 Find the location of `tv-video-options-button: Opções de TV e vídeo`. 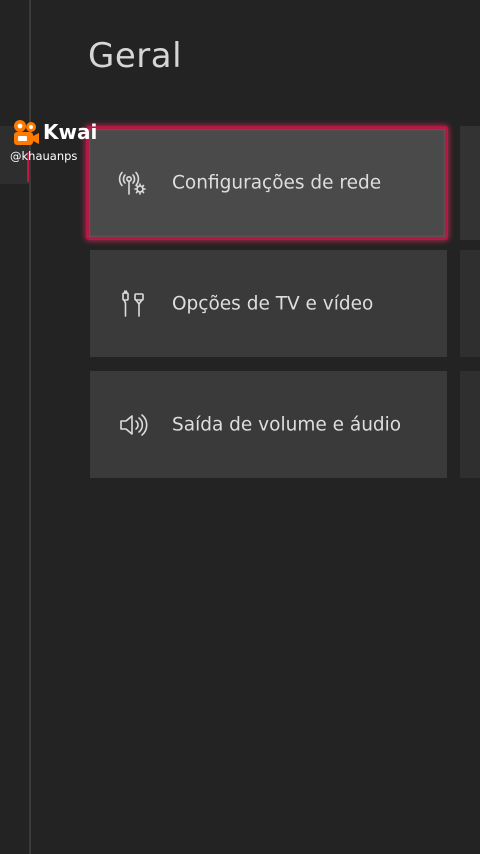

tv-video-options-button: Opções de TV e vídeo is located at coordinates (268, 303).